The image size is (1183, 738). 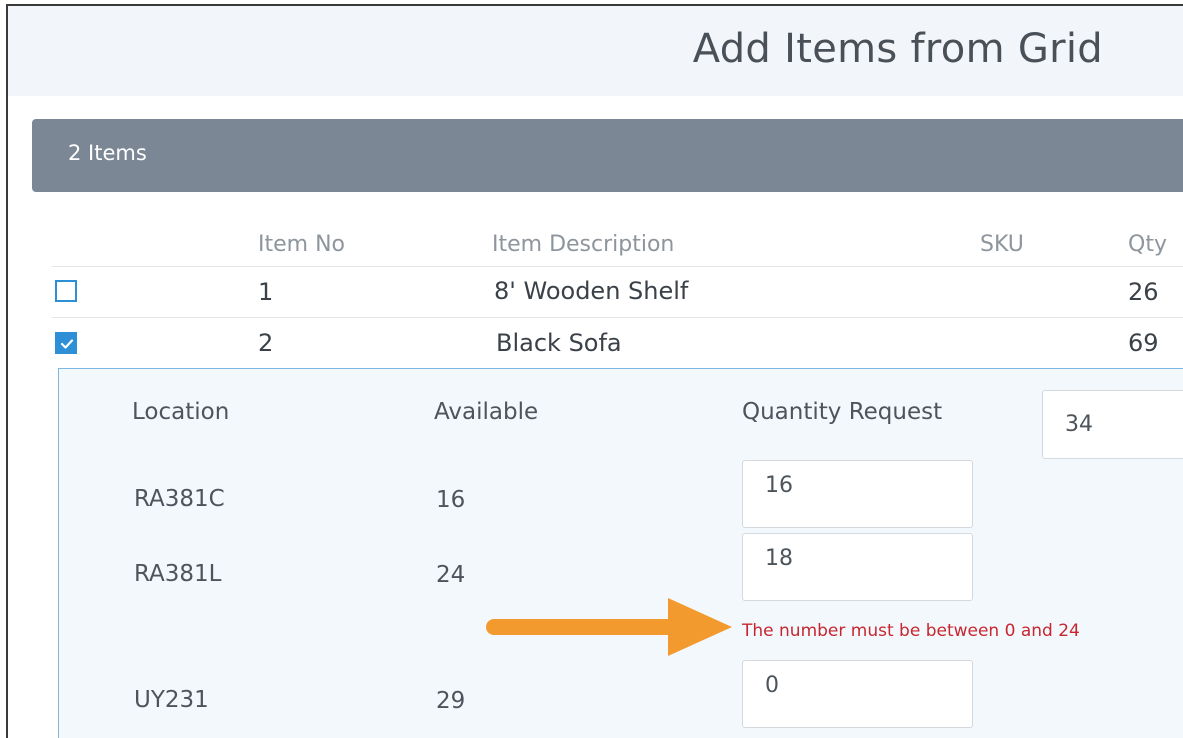 I want to click on location-code: RA381C, so click(x=179, y=499).